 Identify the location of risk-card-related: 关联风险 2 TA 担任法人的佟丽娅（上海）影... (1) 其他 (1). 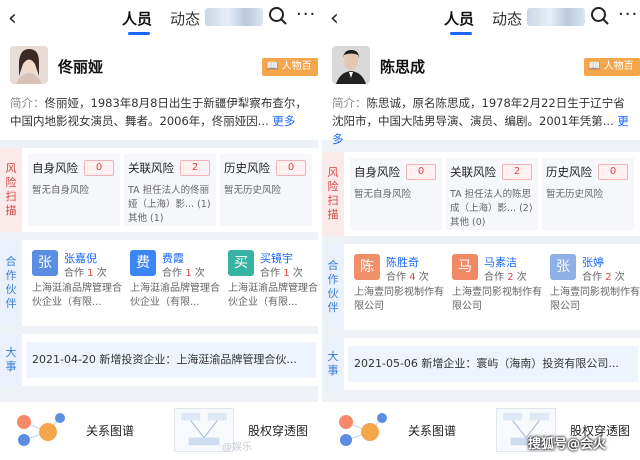
(170, 190).